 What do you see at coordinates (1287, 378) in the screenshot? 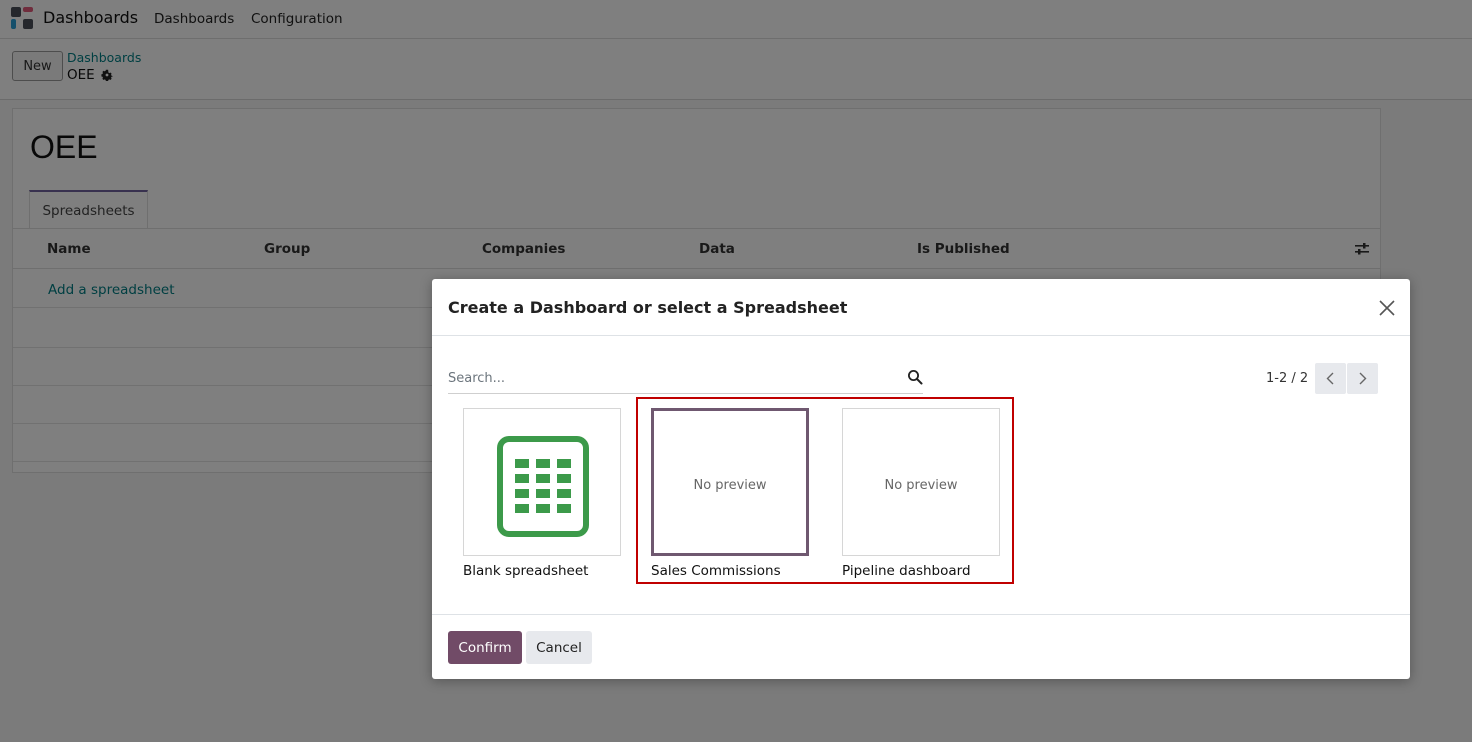
I see `pager-value: 1-2 / 2` at bounding box center [1287, 378].